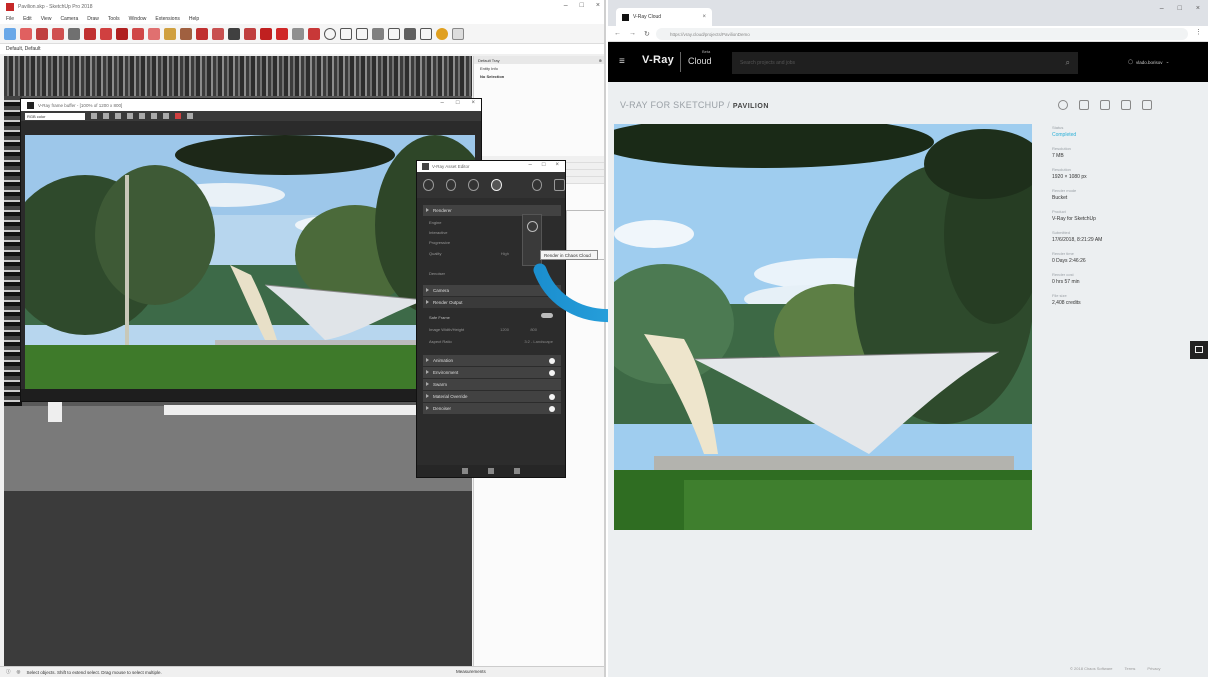 This screenshot has width=1208, height=677. I want to click on vray-help-icon, so click(458, 33).